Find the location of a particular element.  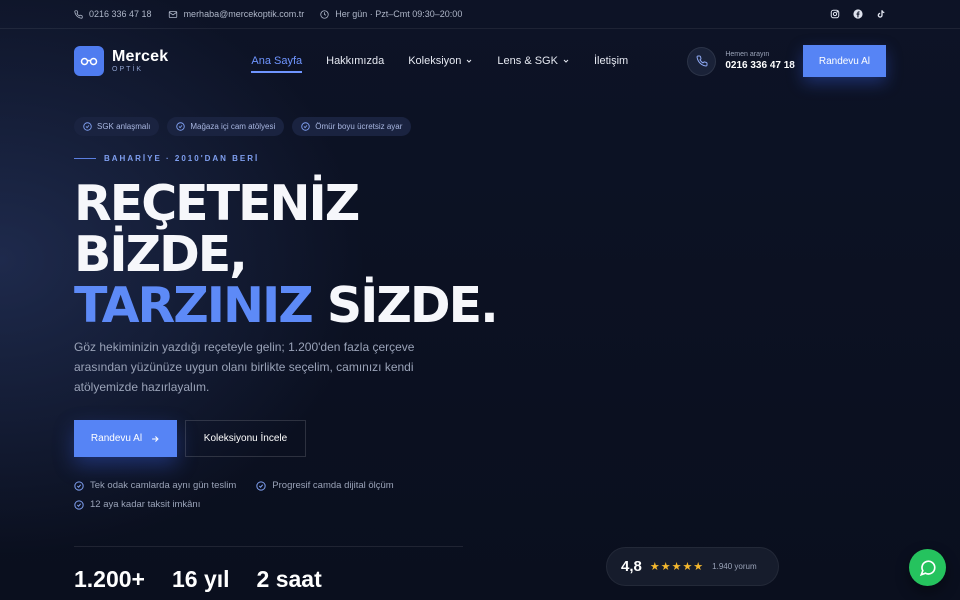

nav-item-label: Hakkımızda is located at coordinates (355, 61).